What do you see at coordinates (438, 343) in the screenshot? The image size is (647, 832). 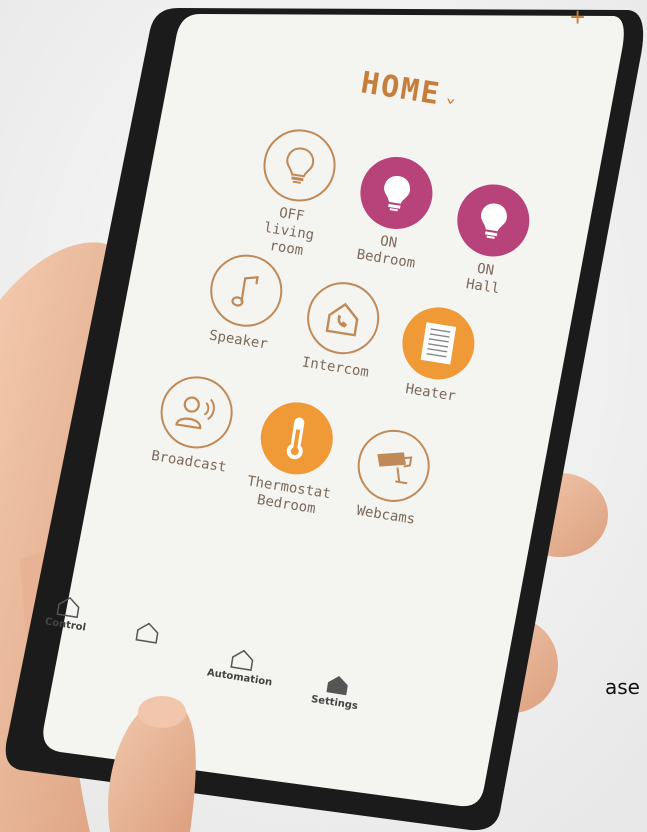 I see `heater-icon` at bounding box center [438, 343].